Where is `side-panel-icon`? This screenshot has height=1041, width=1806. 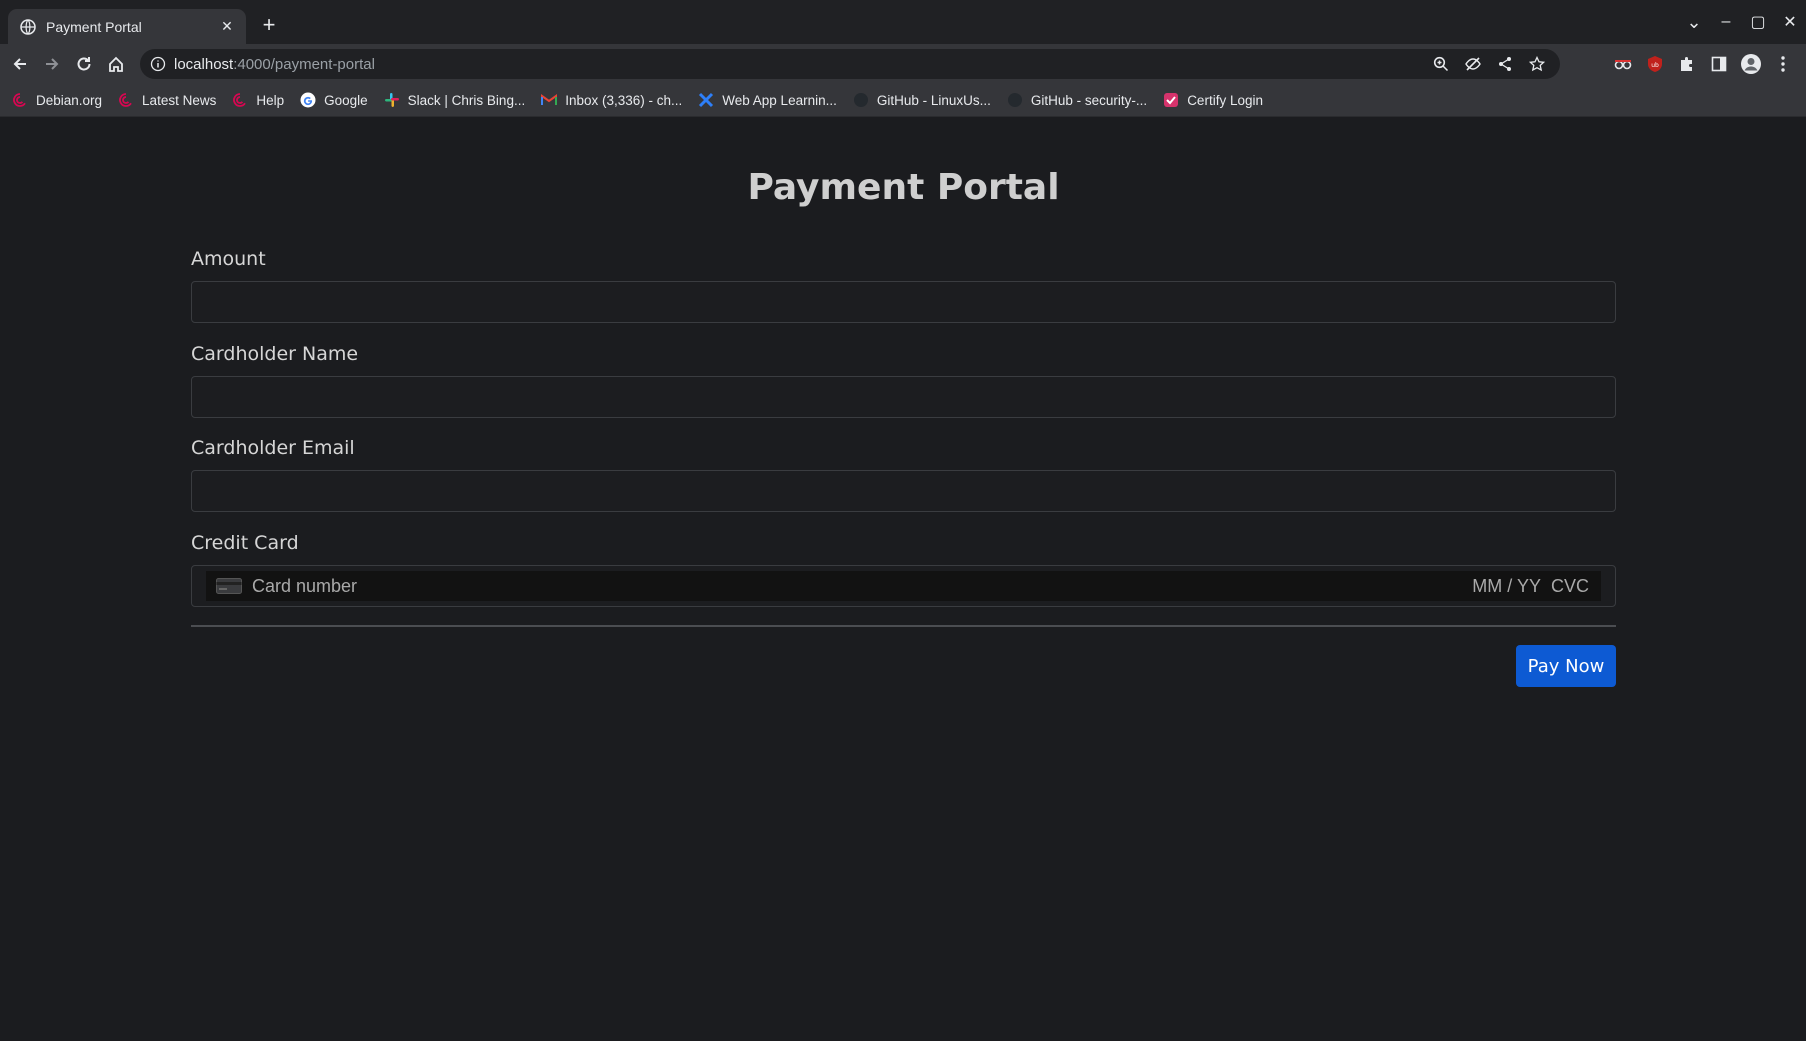
side-panel-icon is located at coordinates (1719, 64).